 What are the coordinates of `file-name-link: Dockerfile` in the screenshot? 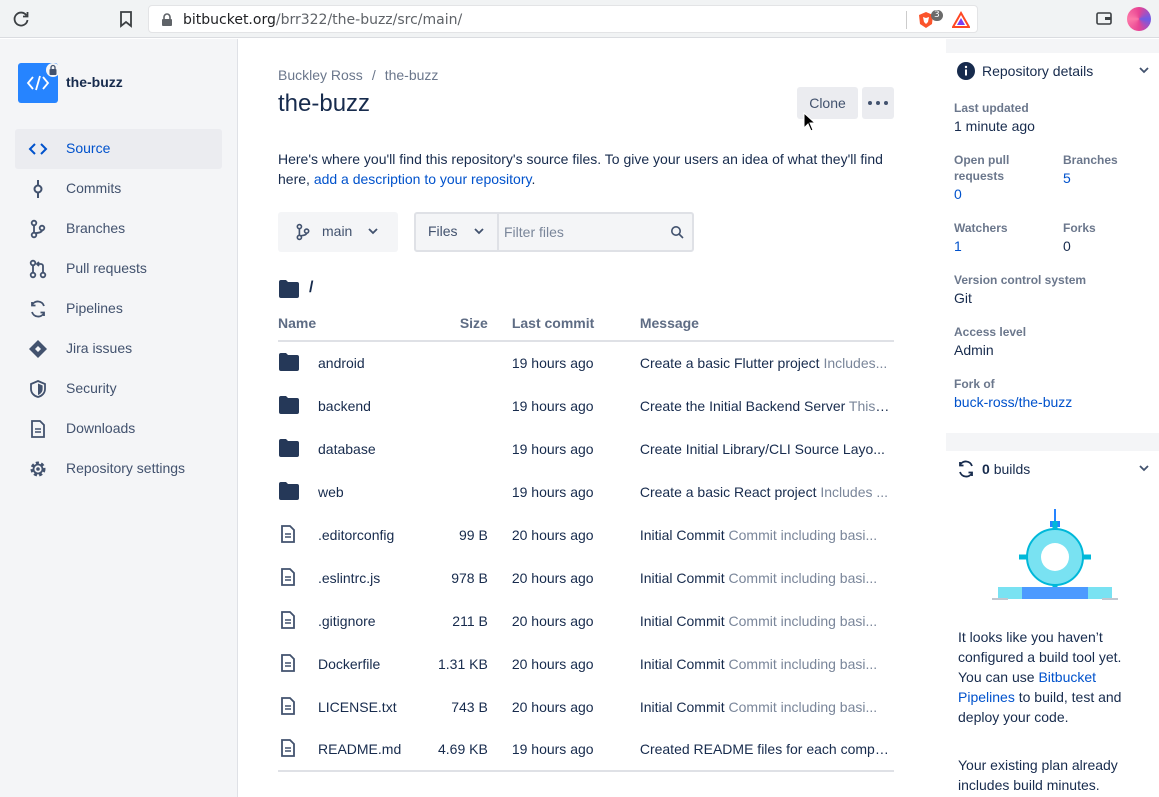 It's located at (349, 664).